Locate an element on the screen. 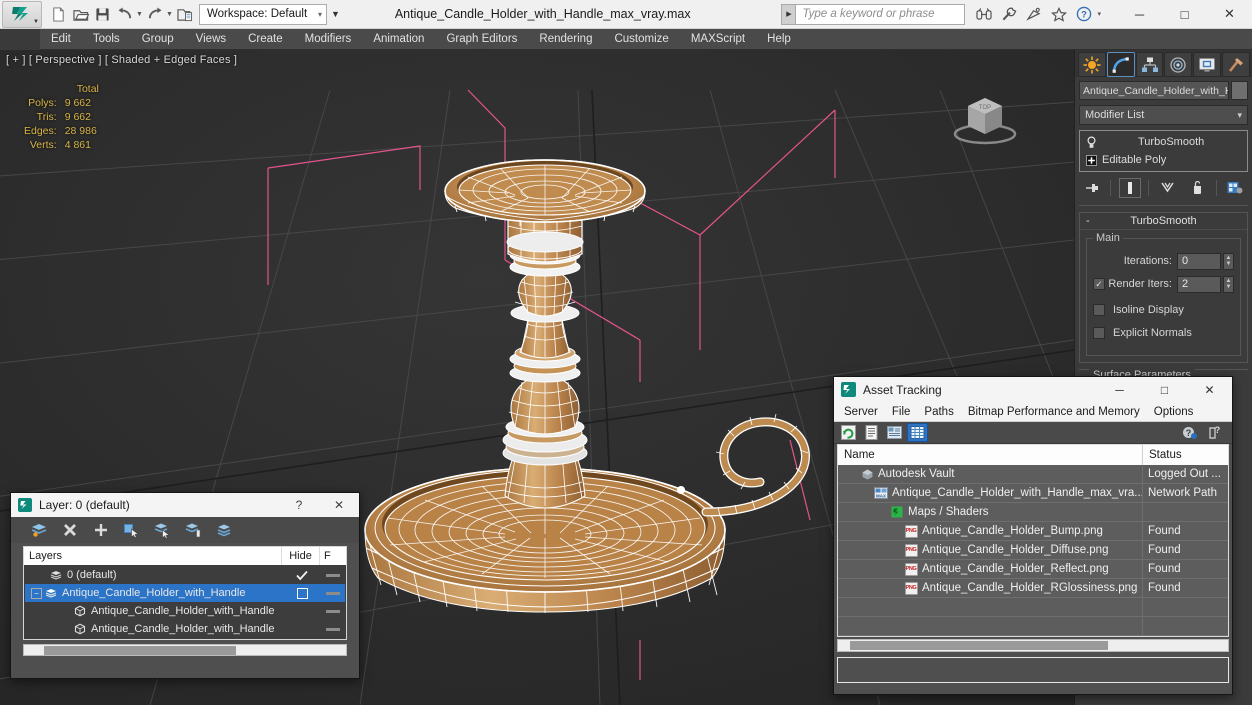 This screenshot has height=705, width=1252. menu-item-edit: Edit is located at coordinates (61, 39).